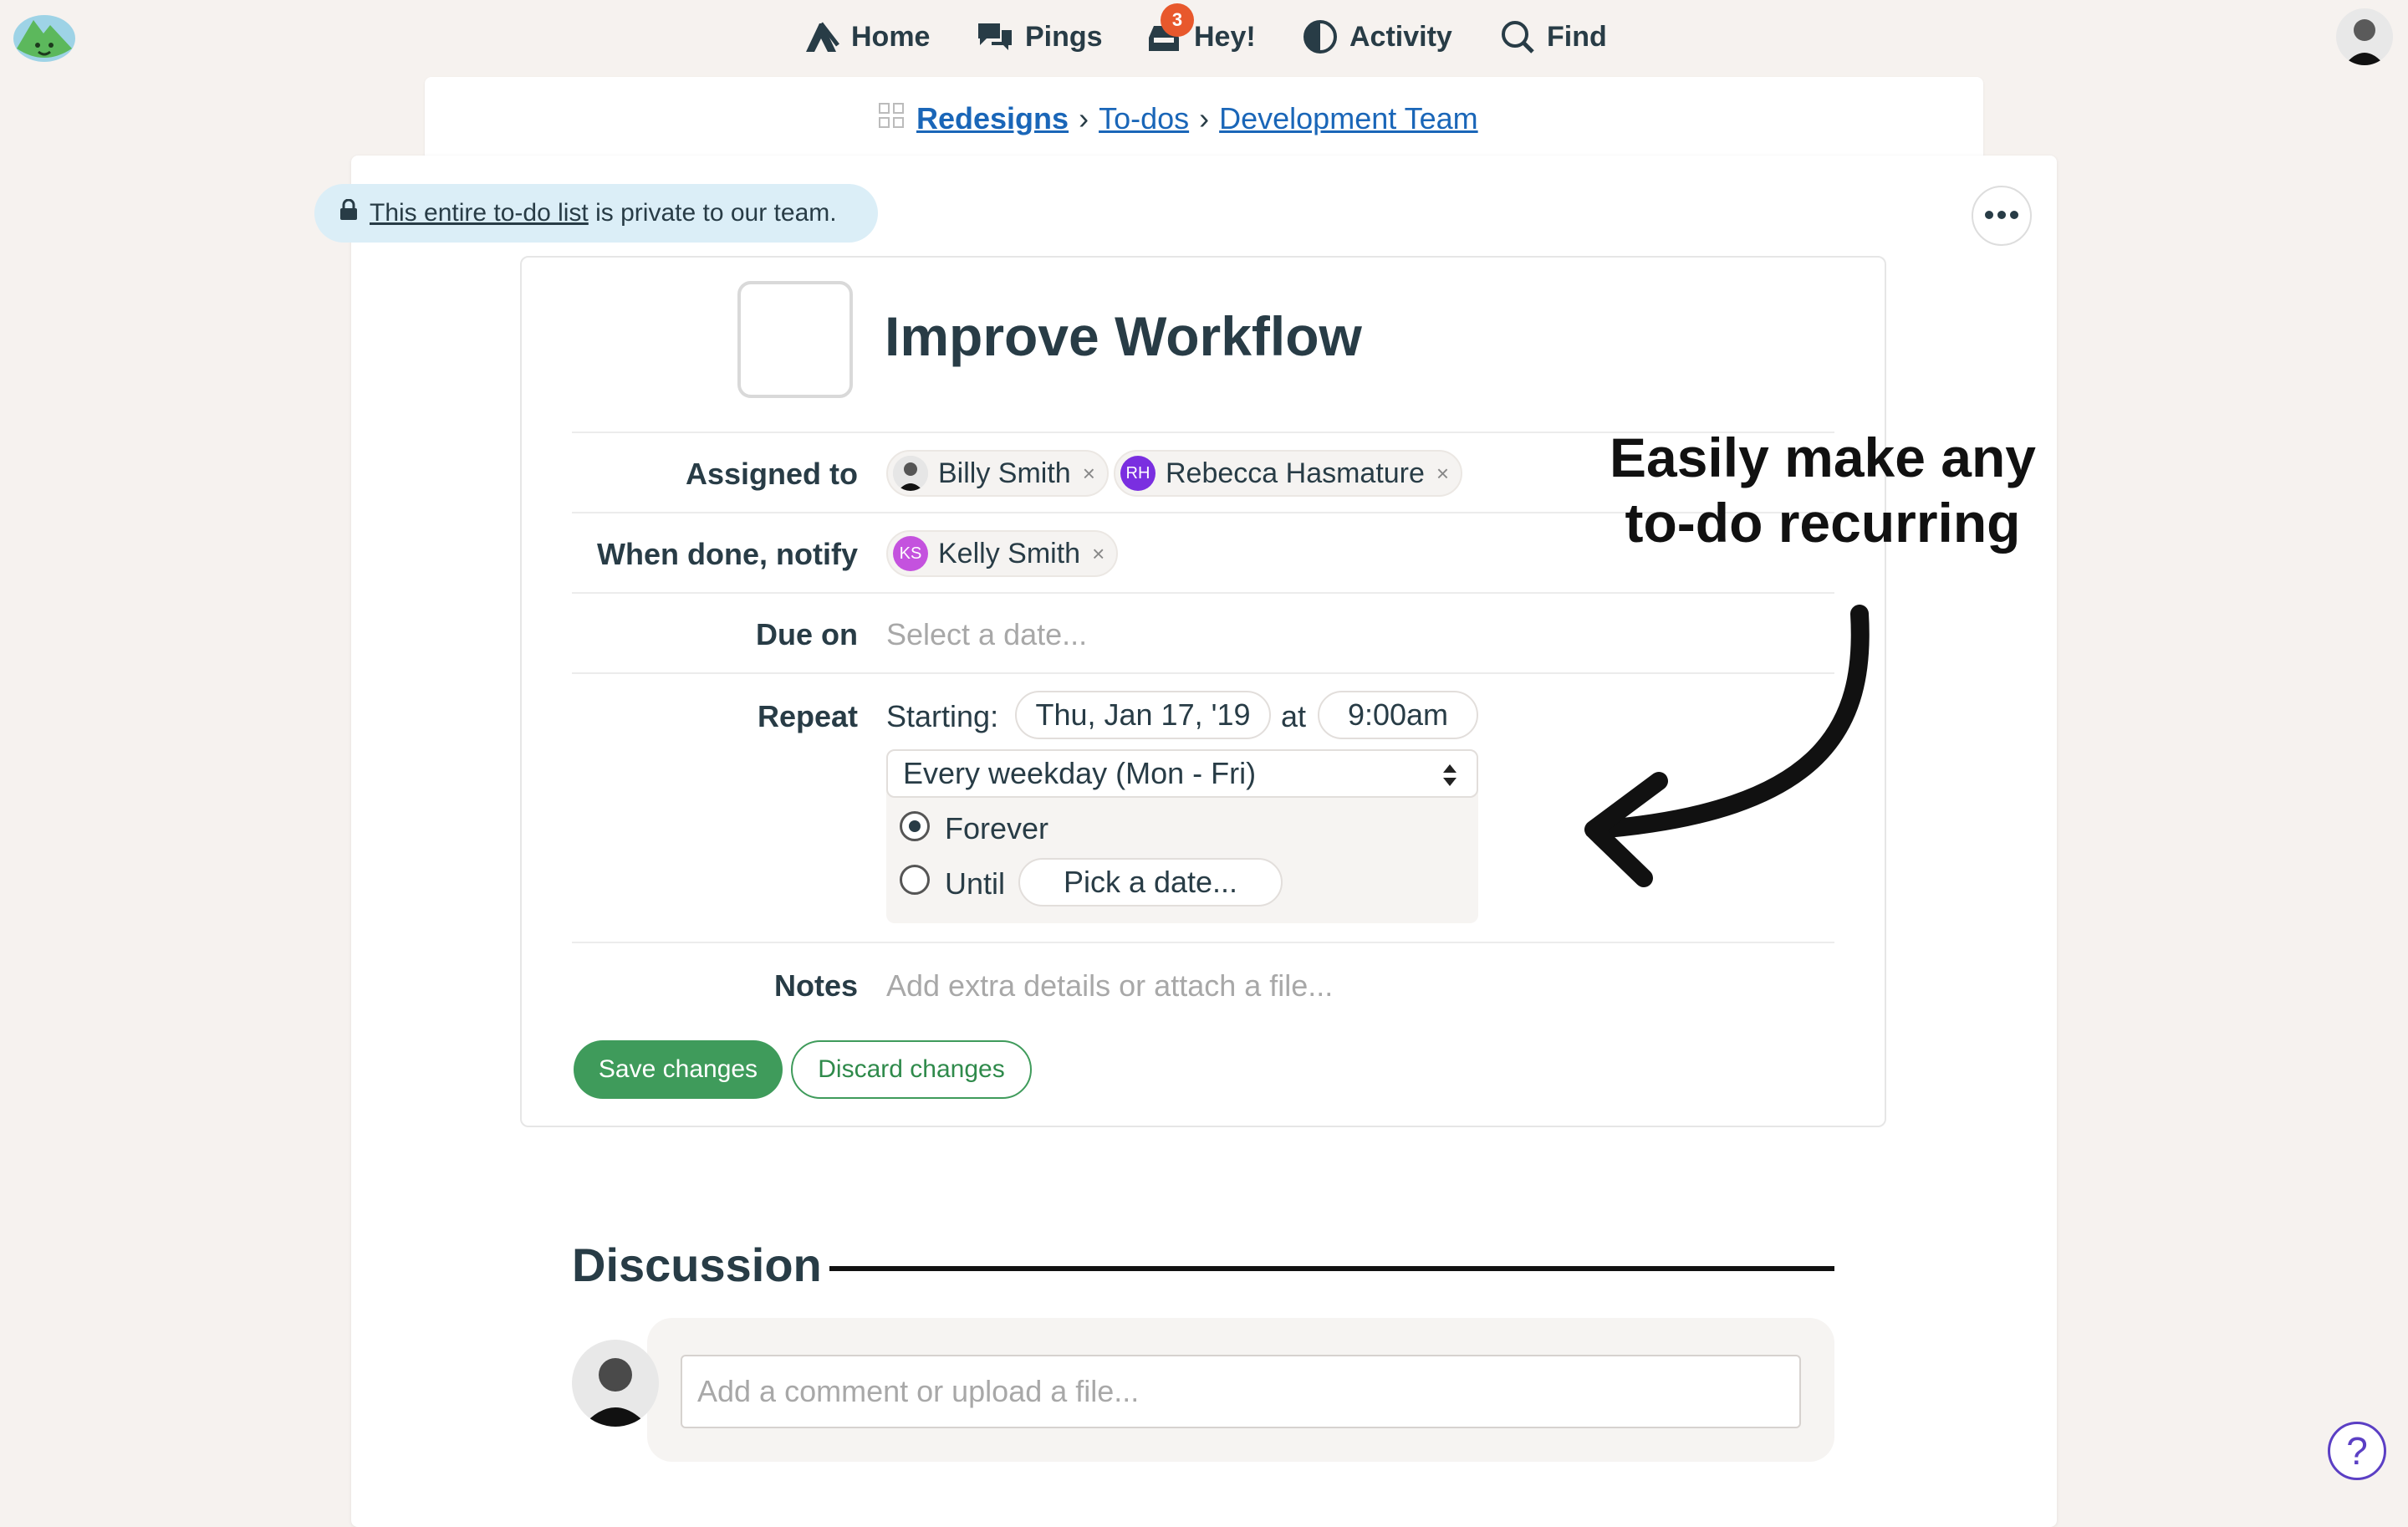  Describe the element at coordinates (697, 1265) in the screenshot. I see `discussion-heading: Discussion` at that location.